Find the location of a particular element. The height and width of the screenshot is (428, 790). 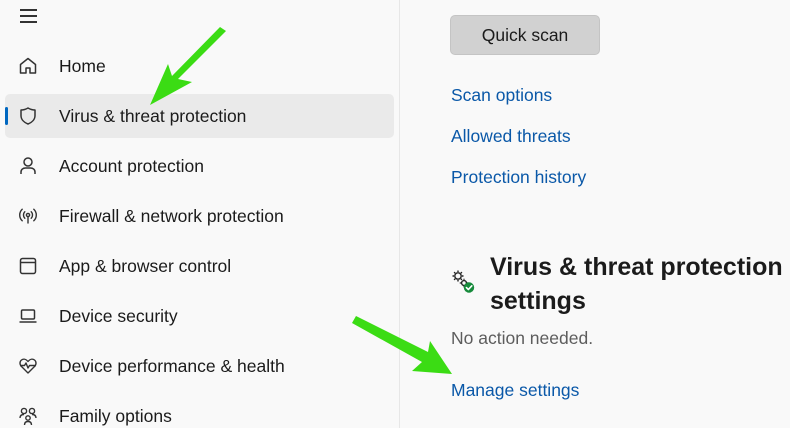

sidebar-item-account-protection: Account protection is located at coordinates (199, 166).